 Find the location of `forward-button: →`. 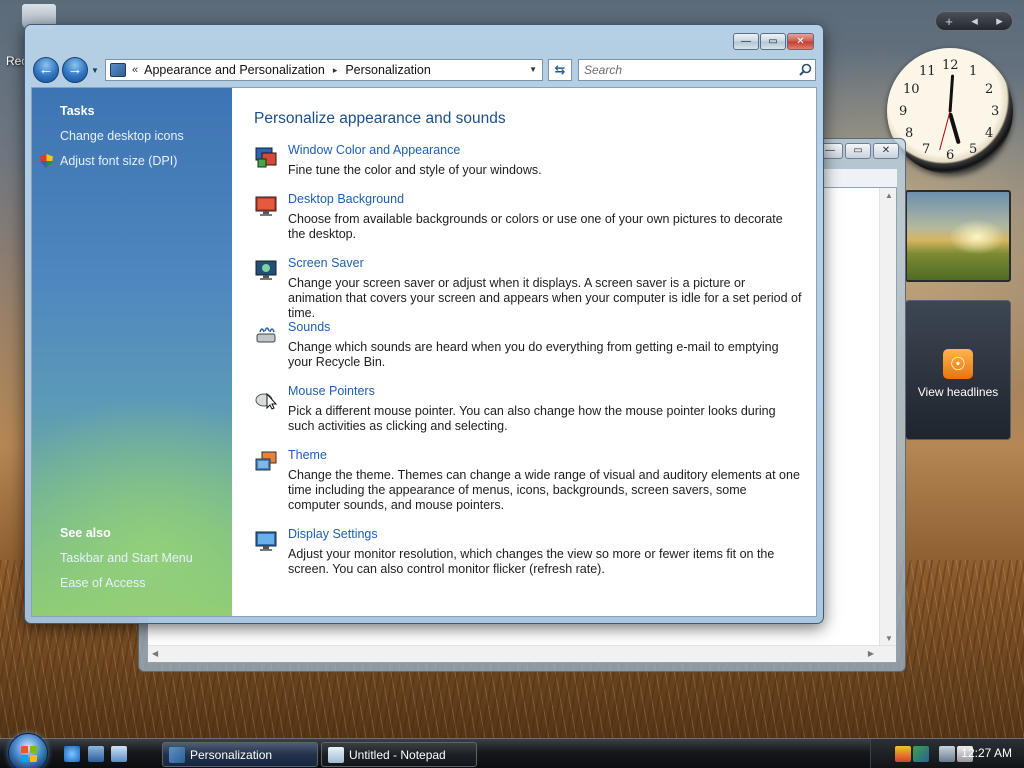

forward-button: → is located at coordinates (75, 70).